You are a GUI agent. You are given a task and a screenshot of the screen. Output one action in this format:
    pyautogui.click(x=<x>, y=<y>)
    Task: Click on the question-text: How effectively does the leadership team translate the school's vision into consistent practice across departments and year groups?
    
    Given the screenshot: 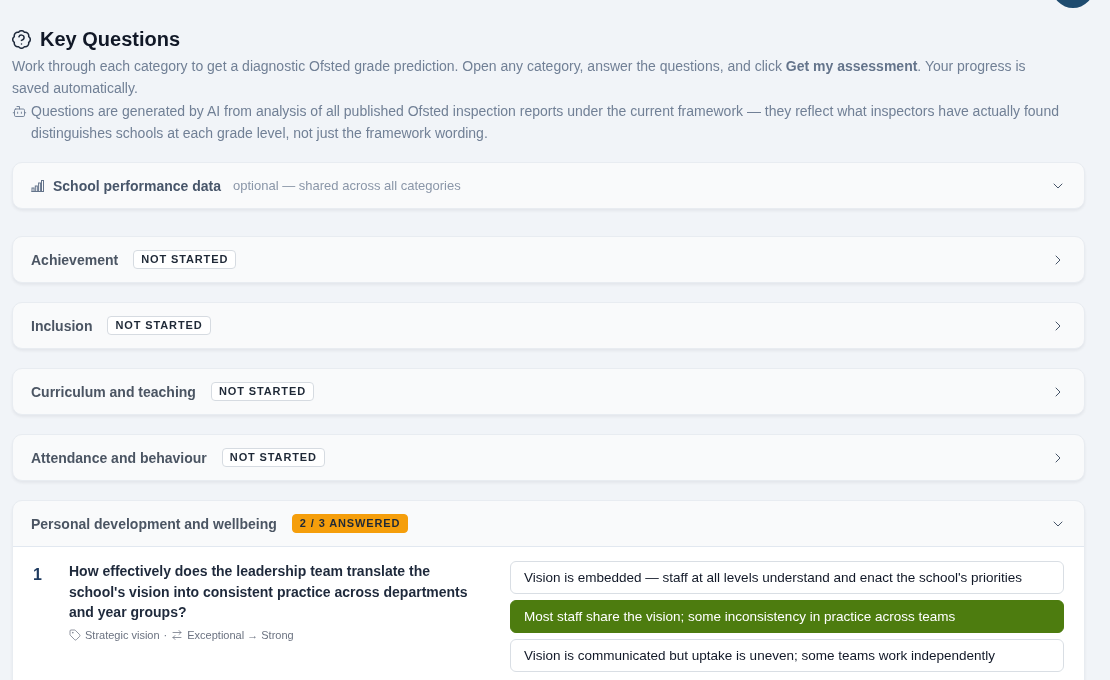 What is the action you would take?
    pyautogui.click(x=269, y=592)
    